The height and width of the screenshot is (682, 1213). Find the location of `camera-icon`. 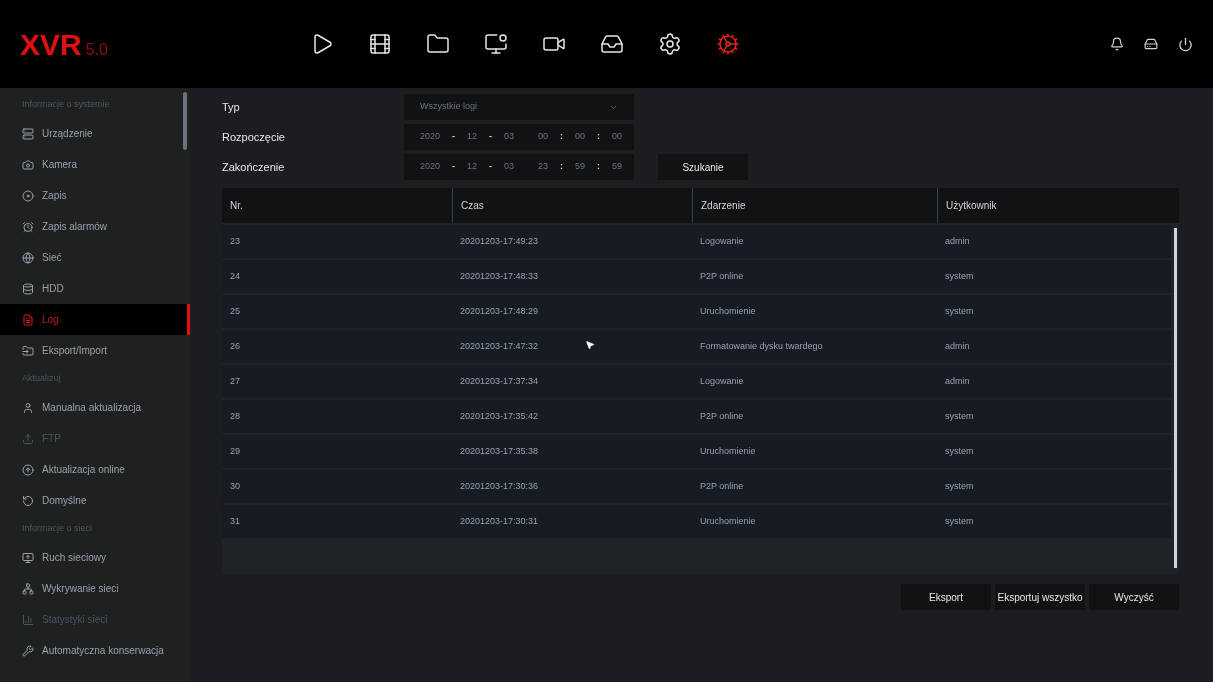

camera-icon is located at coordinates (28, 164).